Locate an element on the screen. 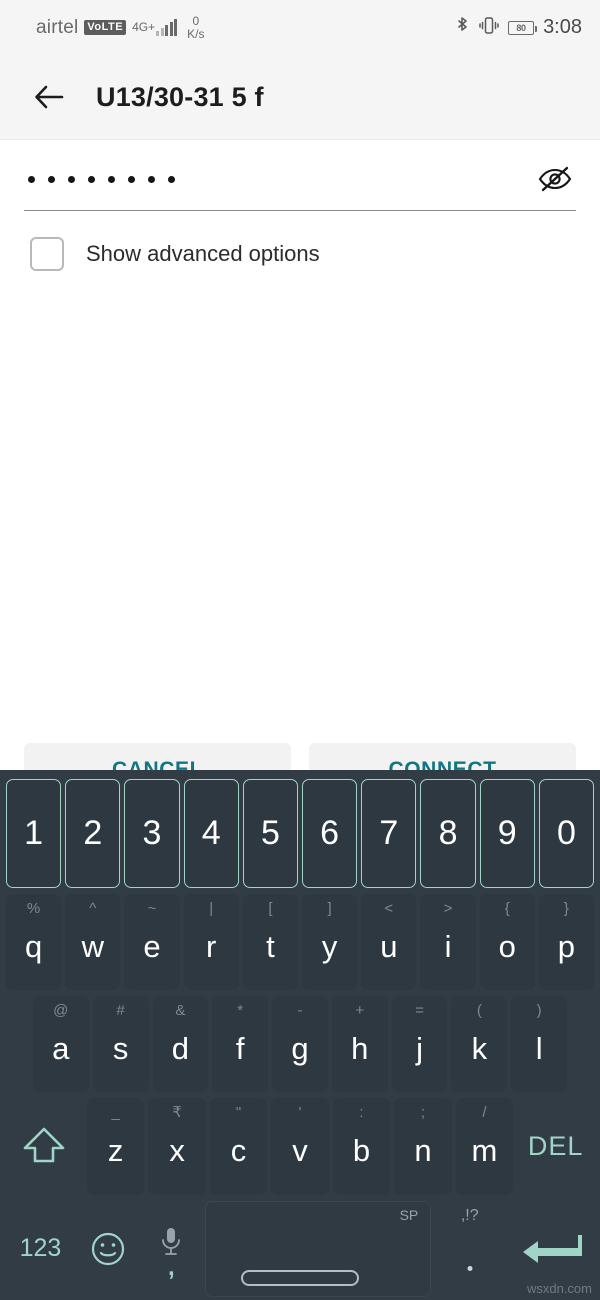  page-title: U13/30-31 5 f is located at coordinates (180, 96).